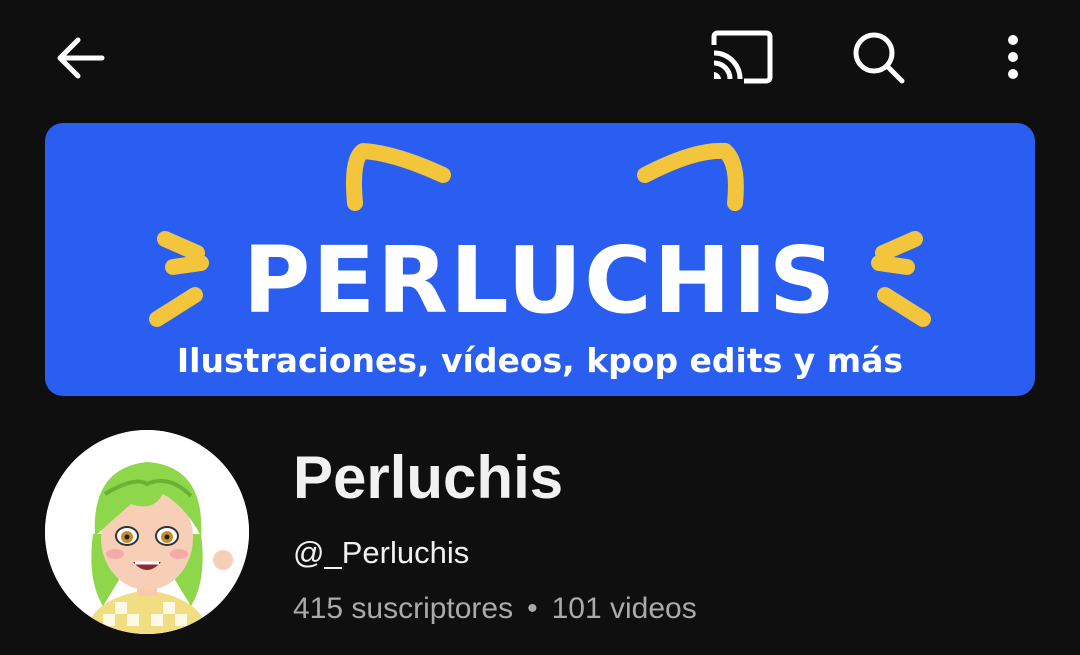 This screenshot has width=1080, height=655. I want to click on cast-button, so click(742, 57).